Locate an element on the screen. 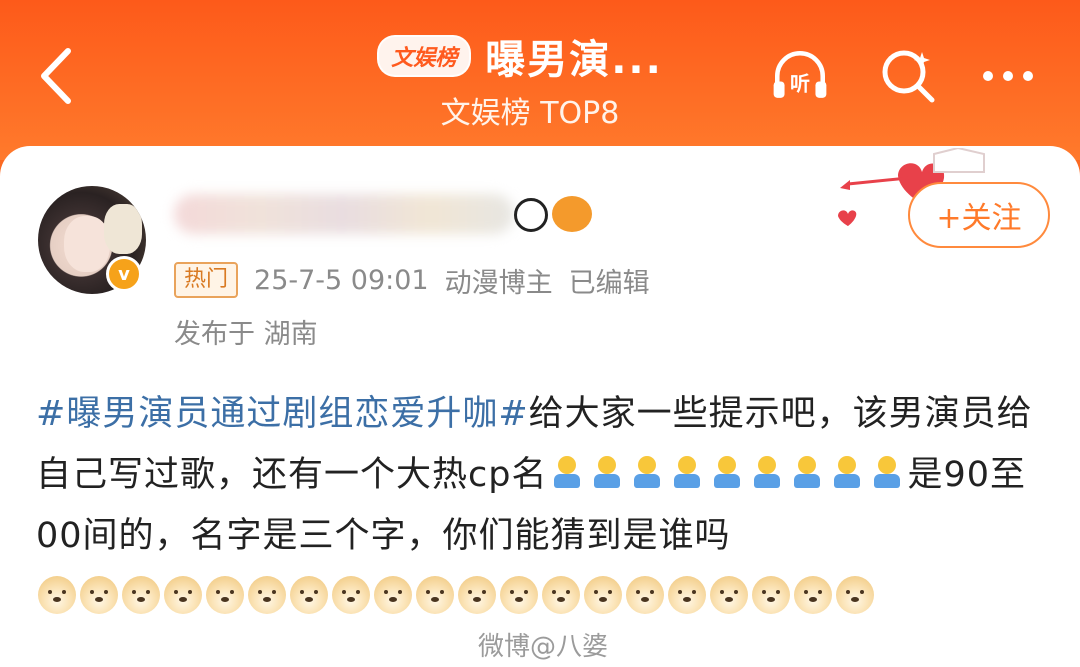 The width and height of the screenshot is (1080, 667). watermark: 微博@八婆 is located at coordinates (543, 644).